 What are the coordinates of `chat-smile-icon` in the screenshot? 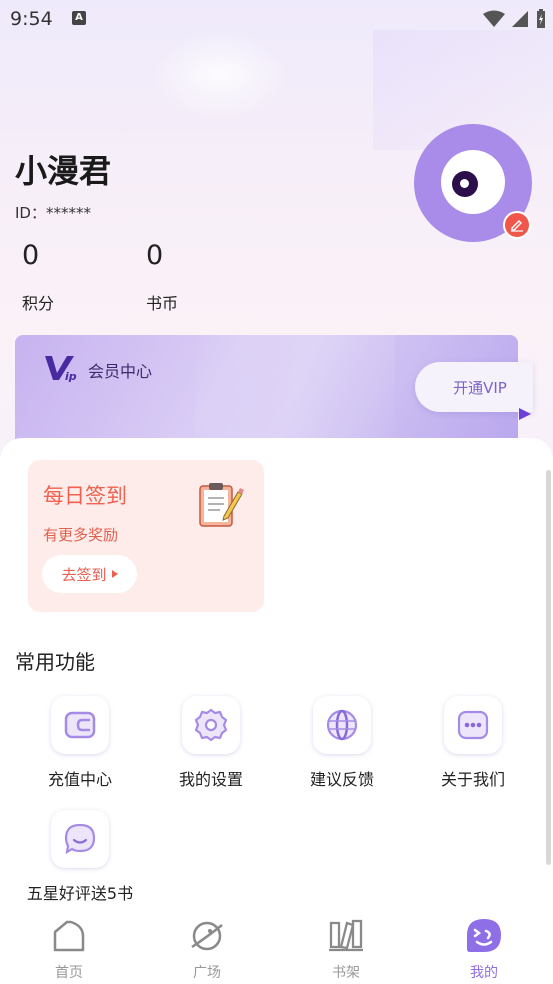 It's located at (80, 839).